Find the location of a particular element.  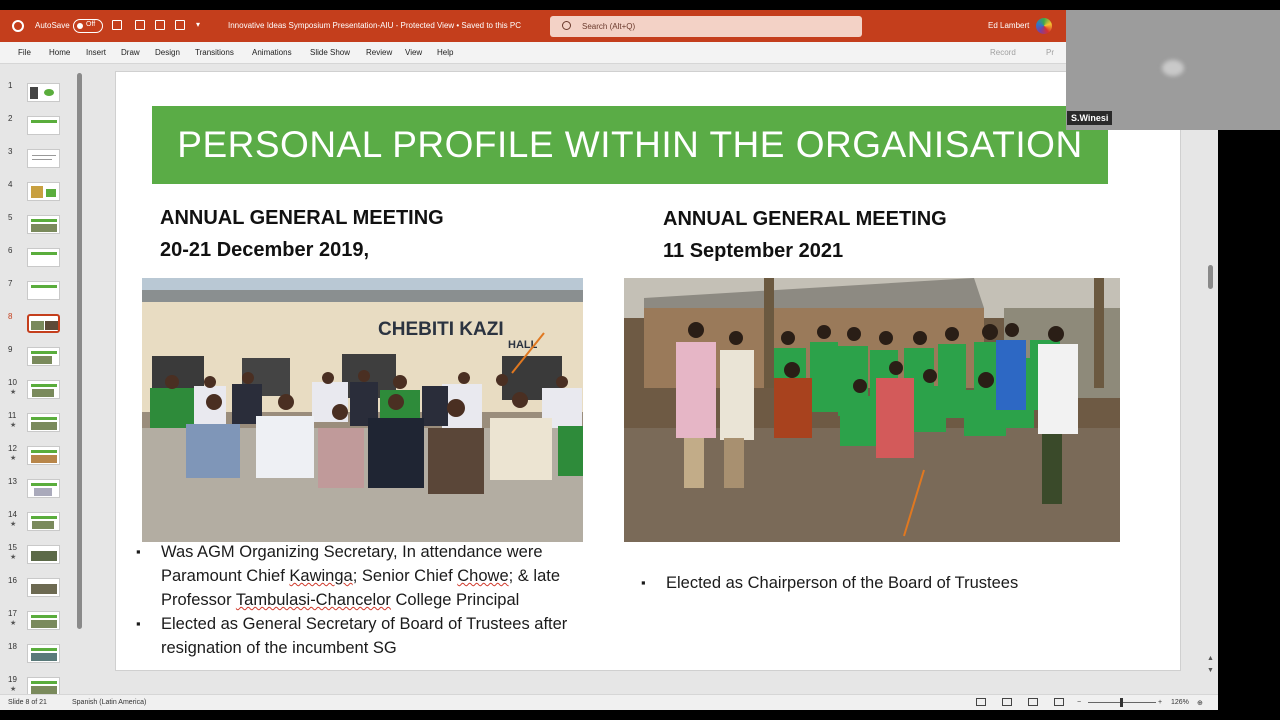

present-button: Pr is located at coordinates (1050, 52).